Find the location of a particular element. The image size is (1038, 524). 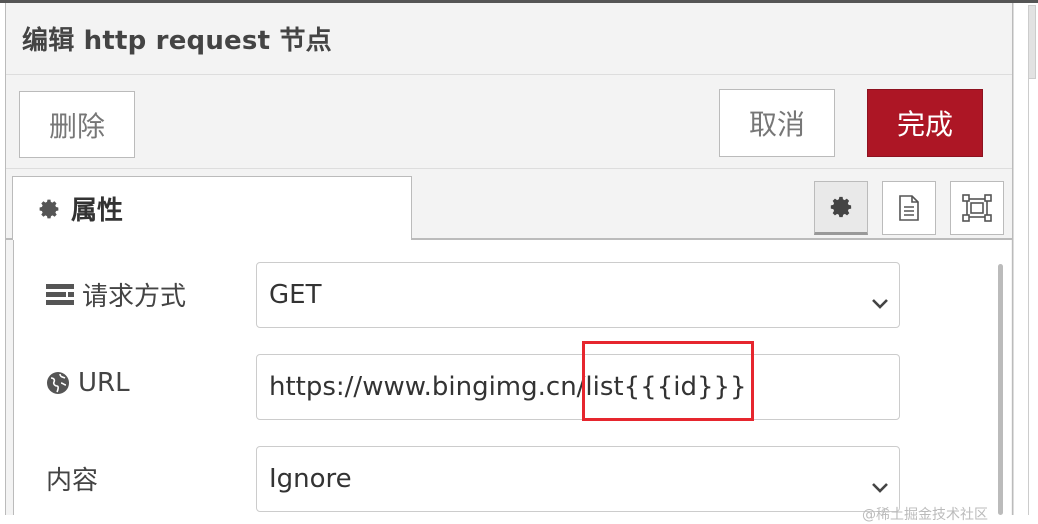

appearance-icon is located at coordinates (977, 208).